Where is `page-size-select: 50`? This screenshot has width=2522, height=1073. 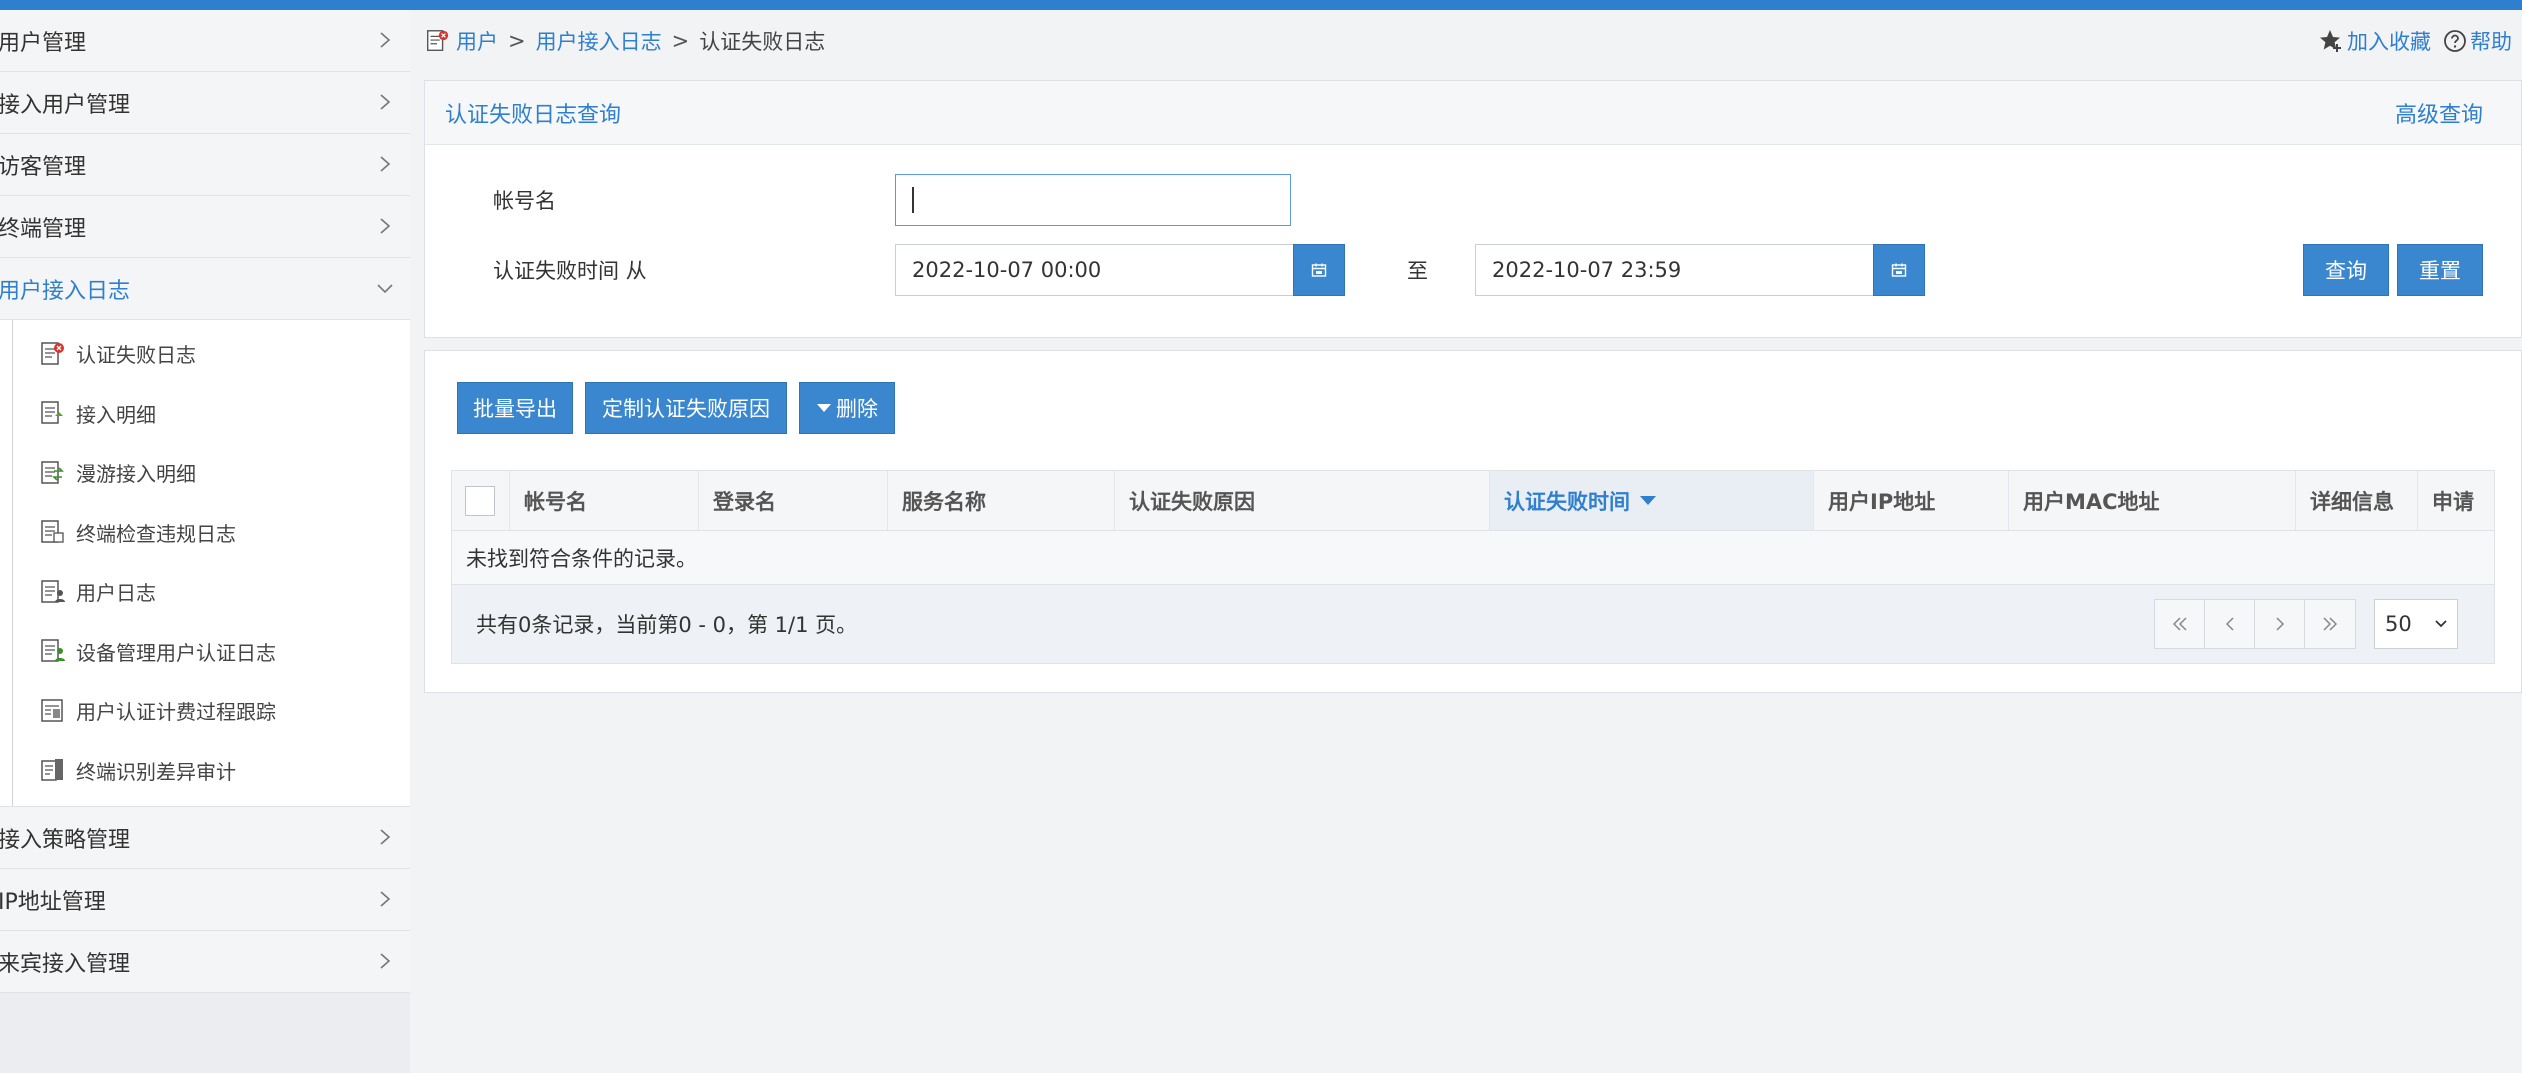
page-size-select: 50 is located at coordinates (2416, 624).